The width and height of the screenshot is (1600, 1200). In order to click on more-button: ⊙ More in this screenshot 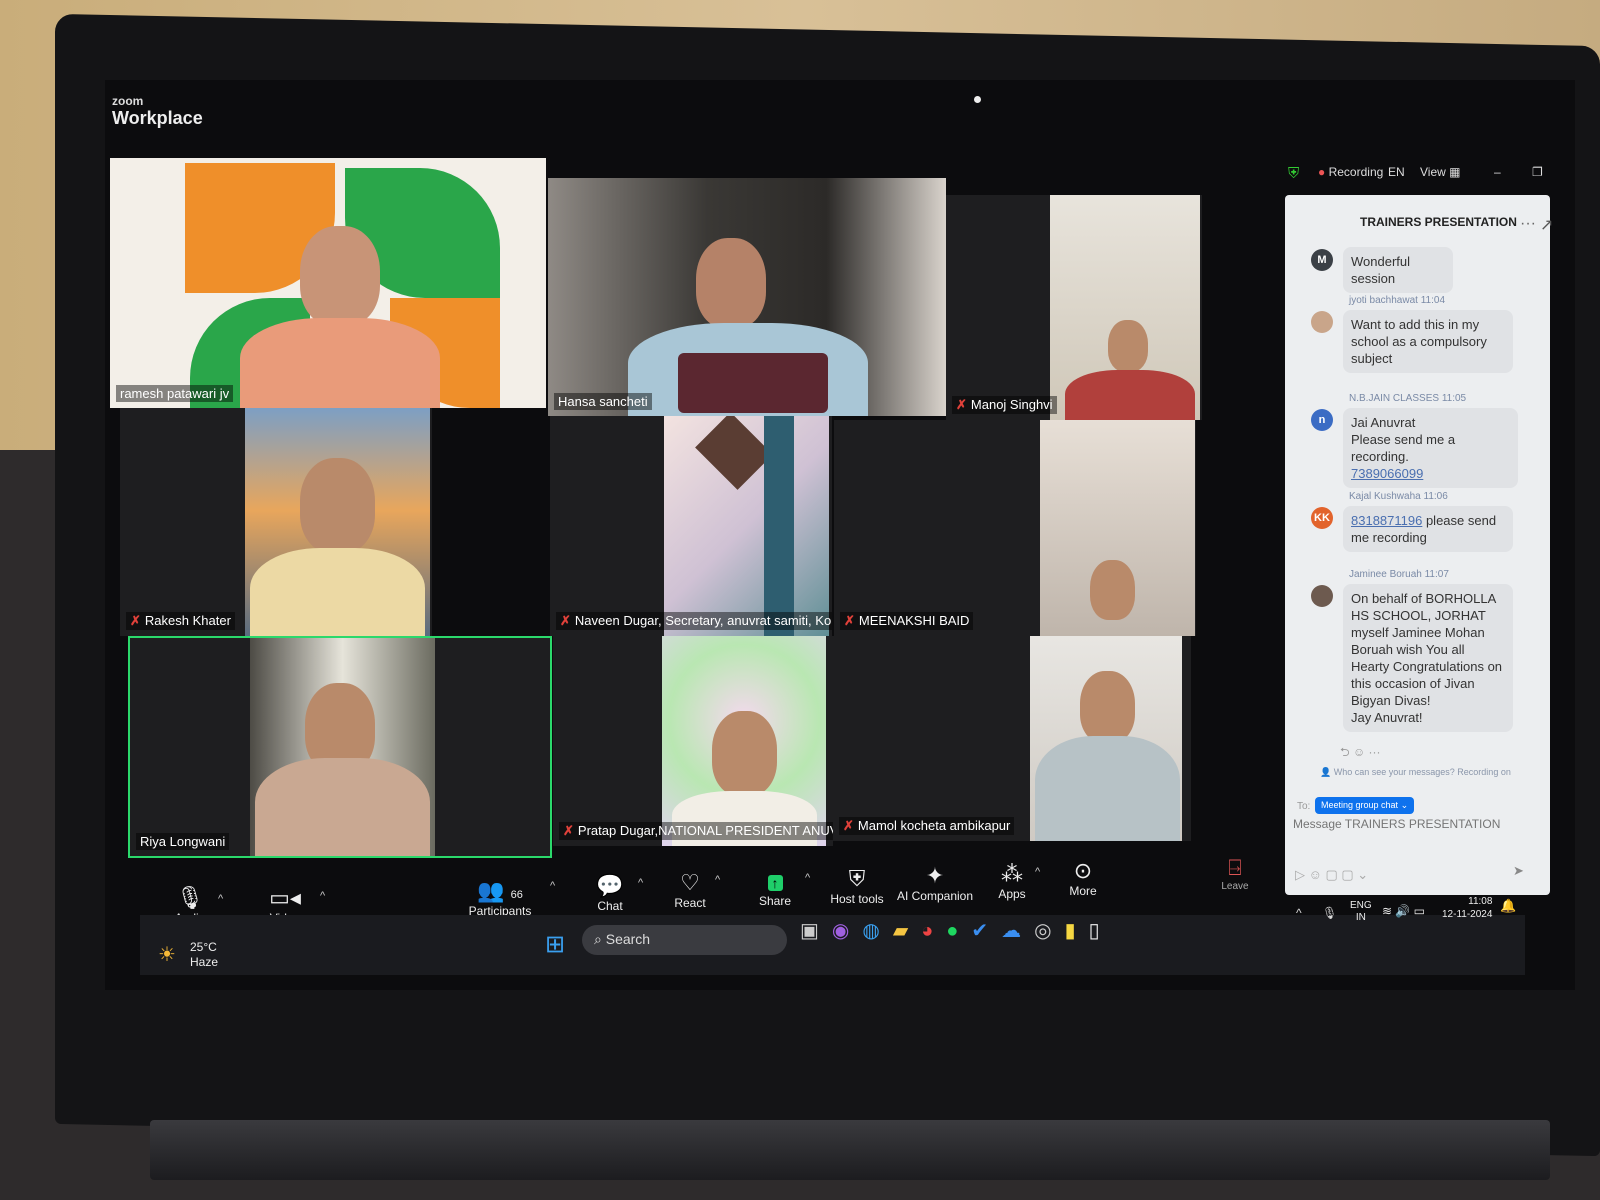, I will do `click(1083, 878)`.